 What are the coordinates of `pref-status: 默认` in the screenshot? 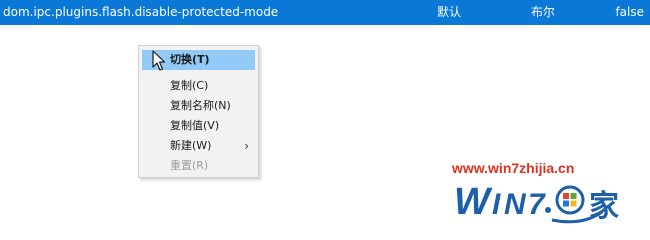 It's located at (449, 12).